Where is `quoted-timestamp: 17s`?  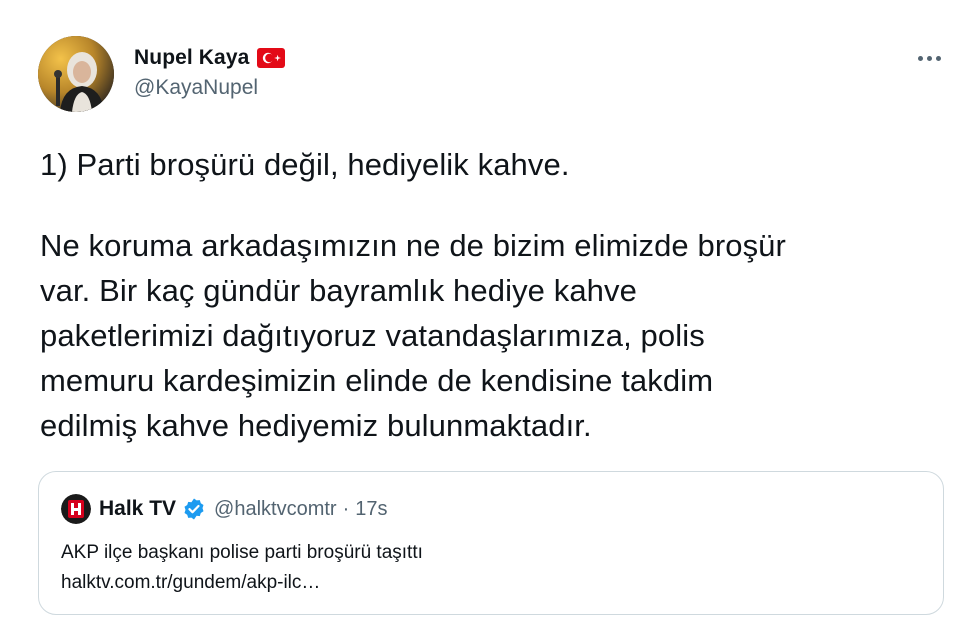 quoted-timestamp: 17s is located at coordinates (371, 509).